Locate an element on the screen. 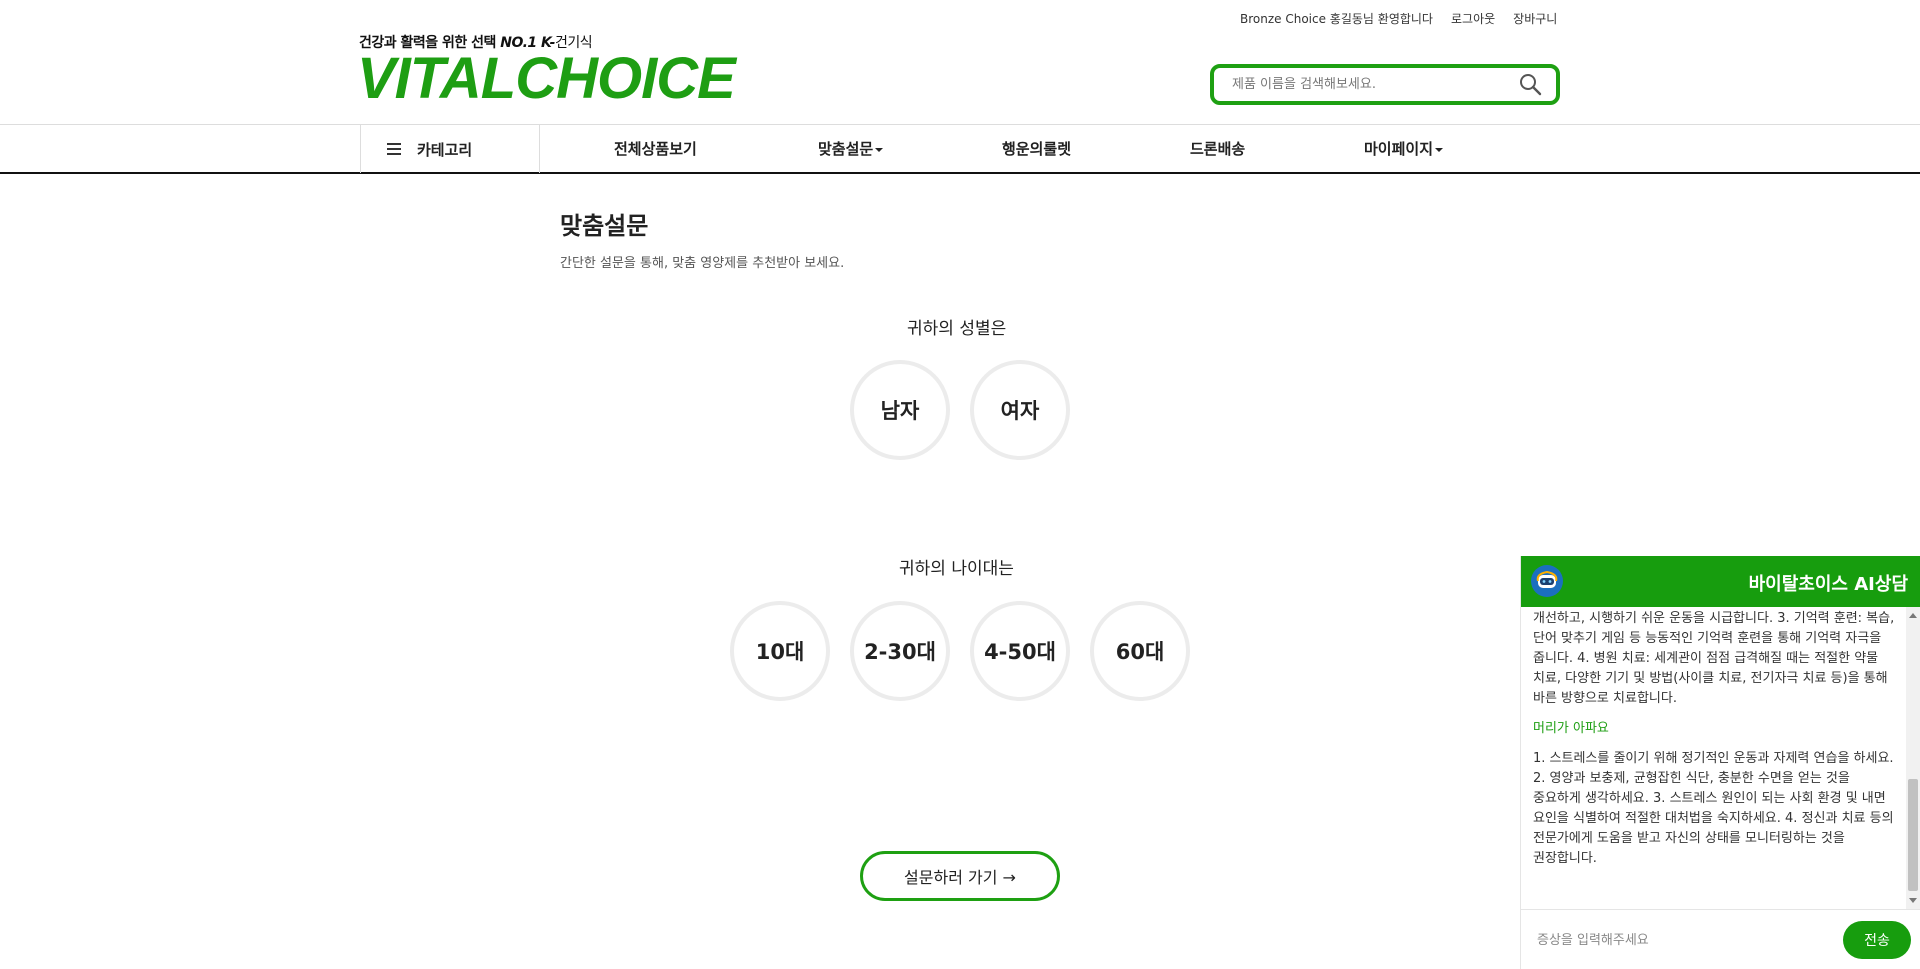 The height and width of the screenshot is (969, 1920). page-description: 간단한 설문을 통해, 맞춤 영양제를 추천받아 보세요. is located at coordinates (702, 263).